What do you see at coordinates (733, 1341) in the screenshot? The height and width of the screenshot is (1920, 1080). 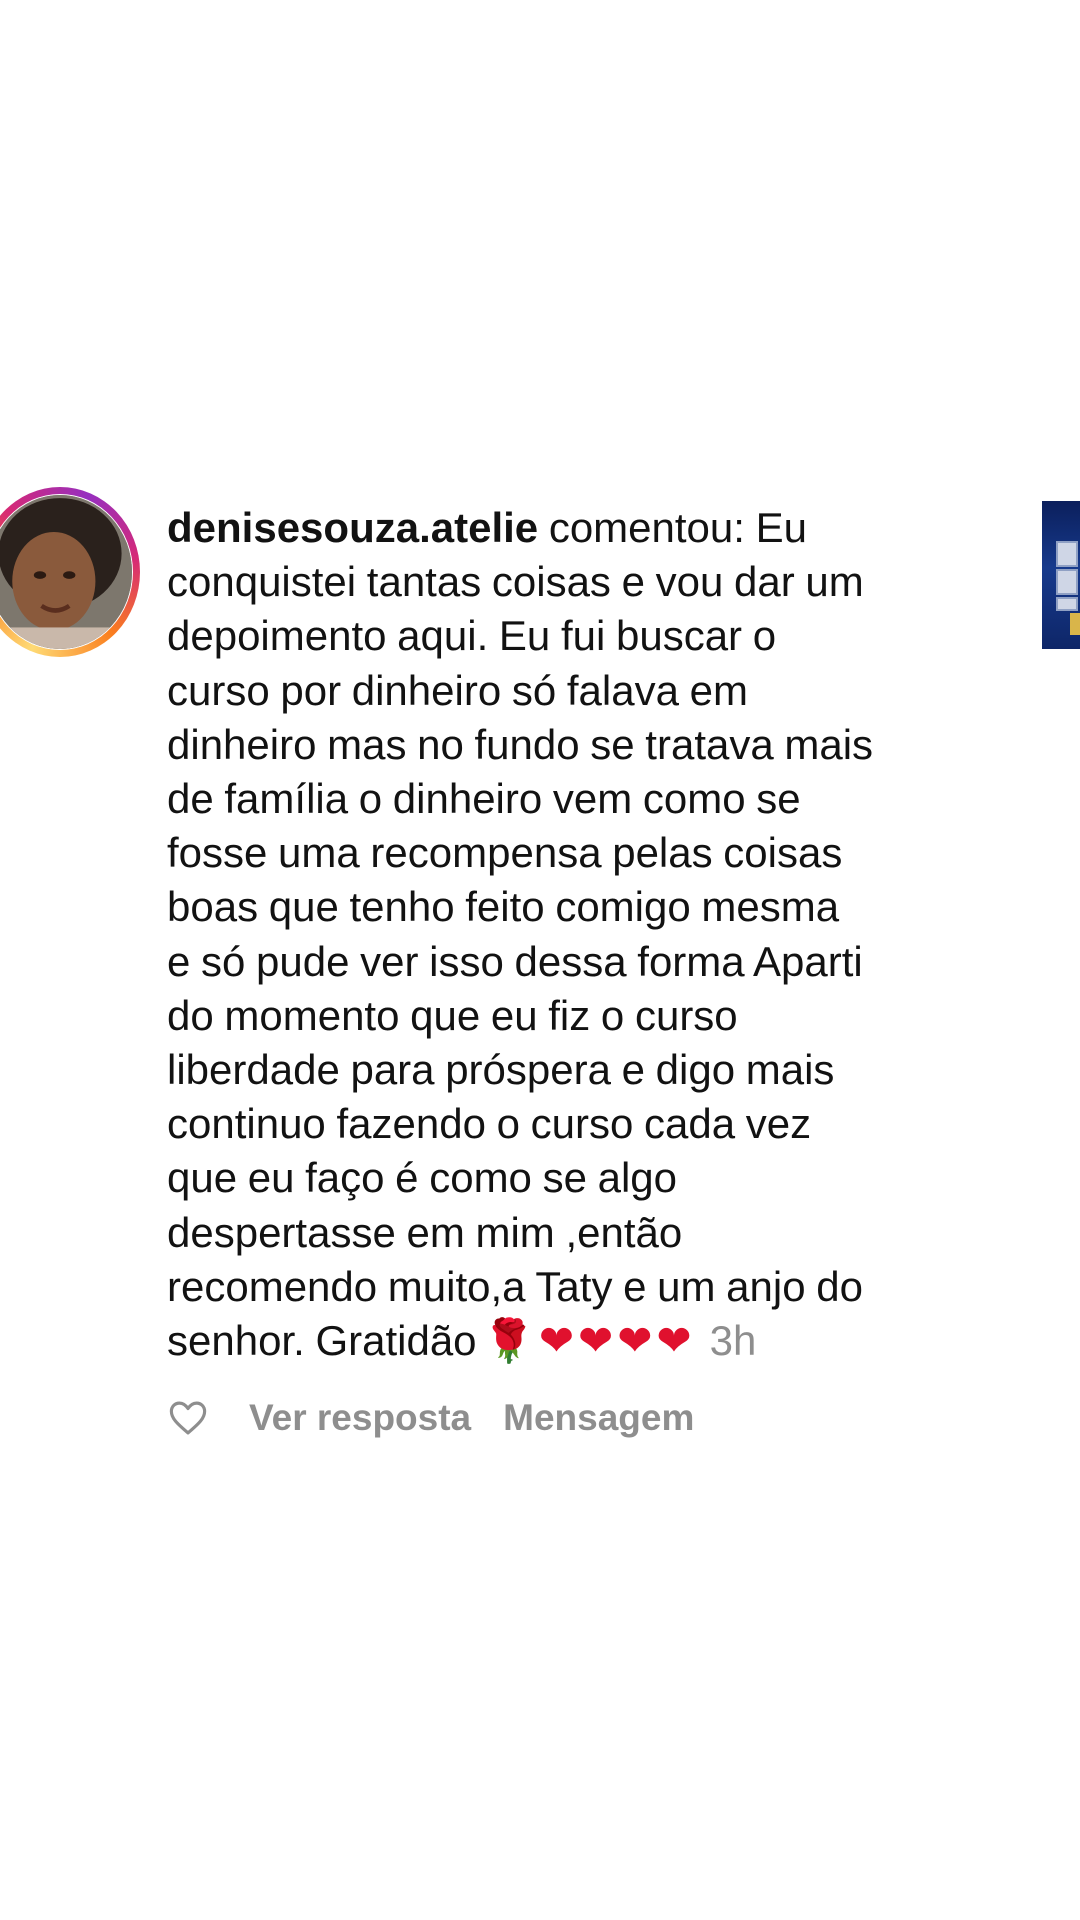 I see `timestamp: 3h` at bounding box center [733, 1341].